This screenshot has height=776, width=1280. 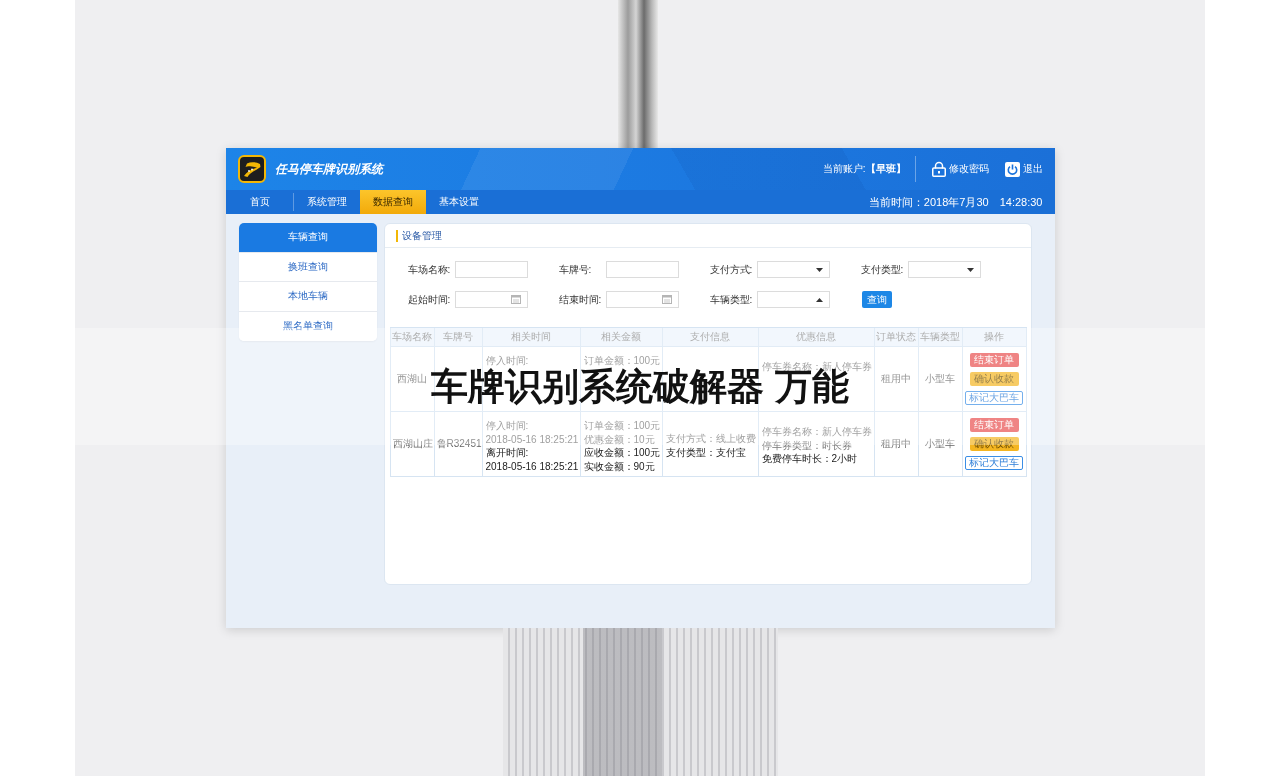 What do you see at coordinates (928, 202) in the screenshot?
I see `current-date-text: 当前时间：2018年7月30` at bounding box center [928, 202].